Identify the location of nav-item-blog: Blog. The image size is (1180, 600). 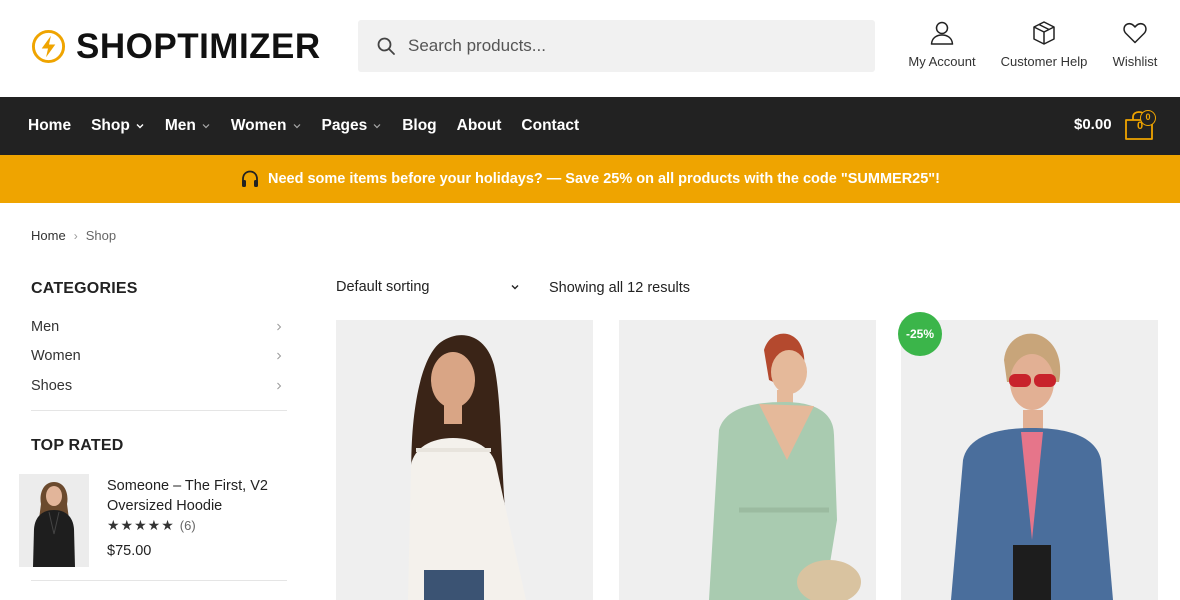
(419, 126).